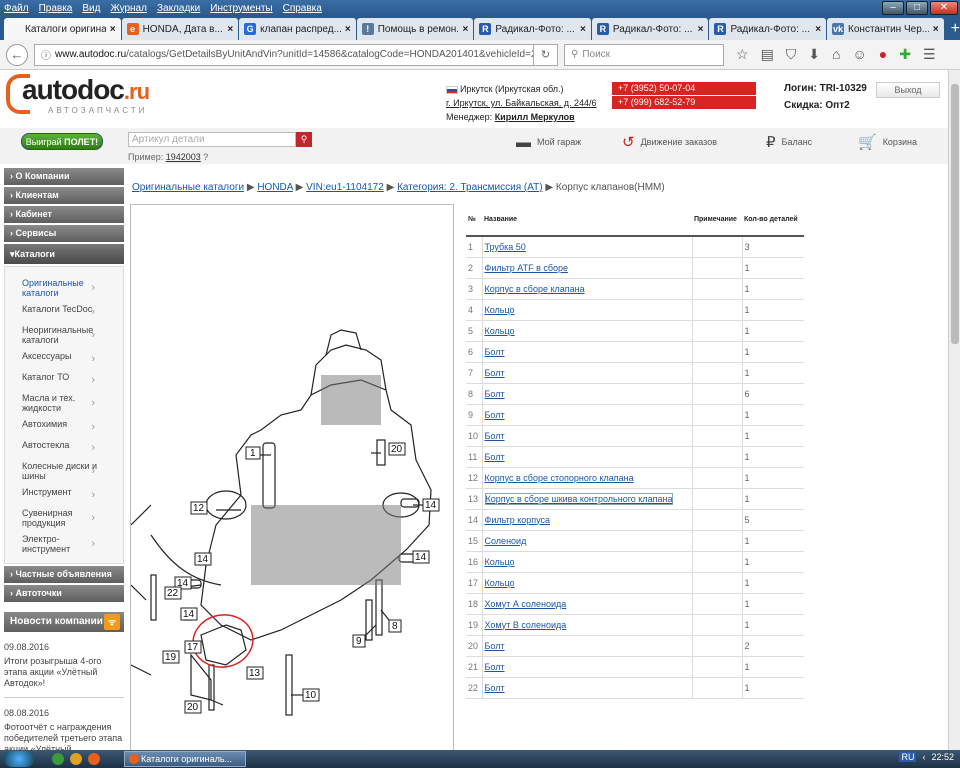 The image size is (960, 768). I want to click on sidebar-item: Инструмент ›, so click(64, 494).